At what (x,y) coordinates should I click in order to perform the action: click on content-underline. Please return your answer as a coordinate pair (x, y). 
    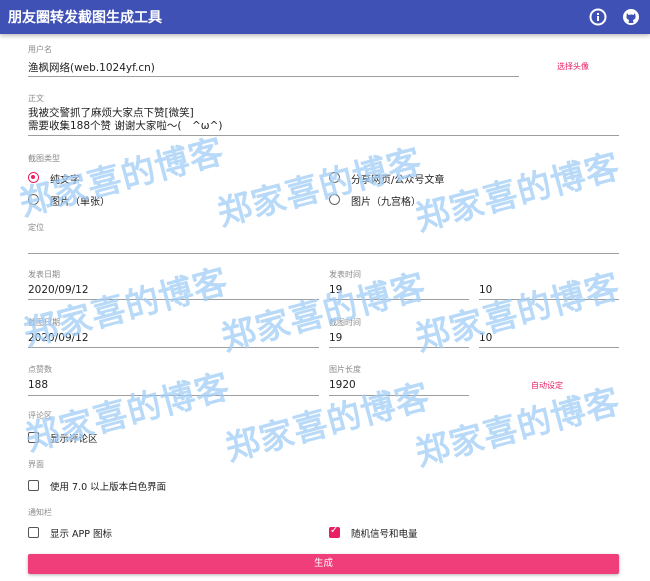
    Looking at the image, I should click on (323, 135).